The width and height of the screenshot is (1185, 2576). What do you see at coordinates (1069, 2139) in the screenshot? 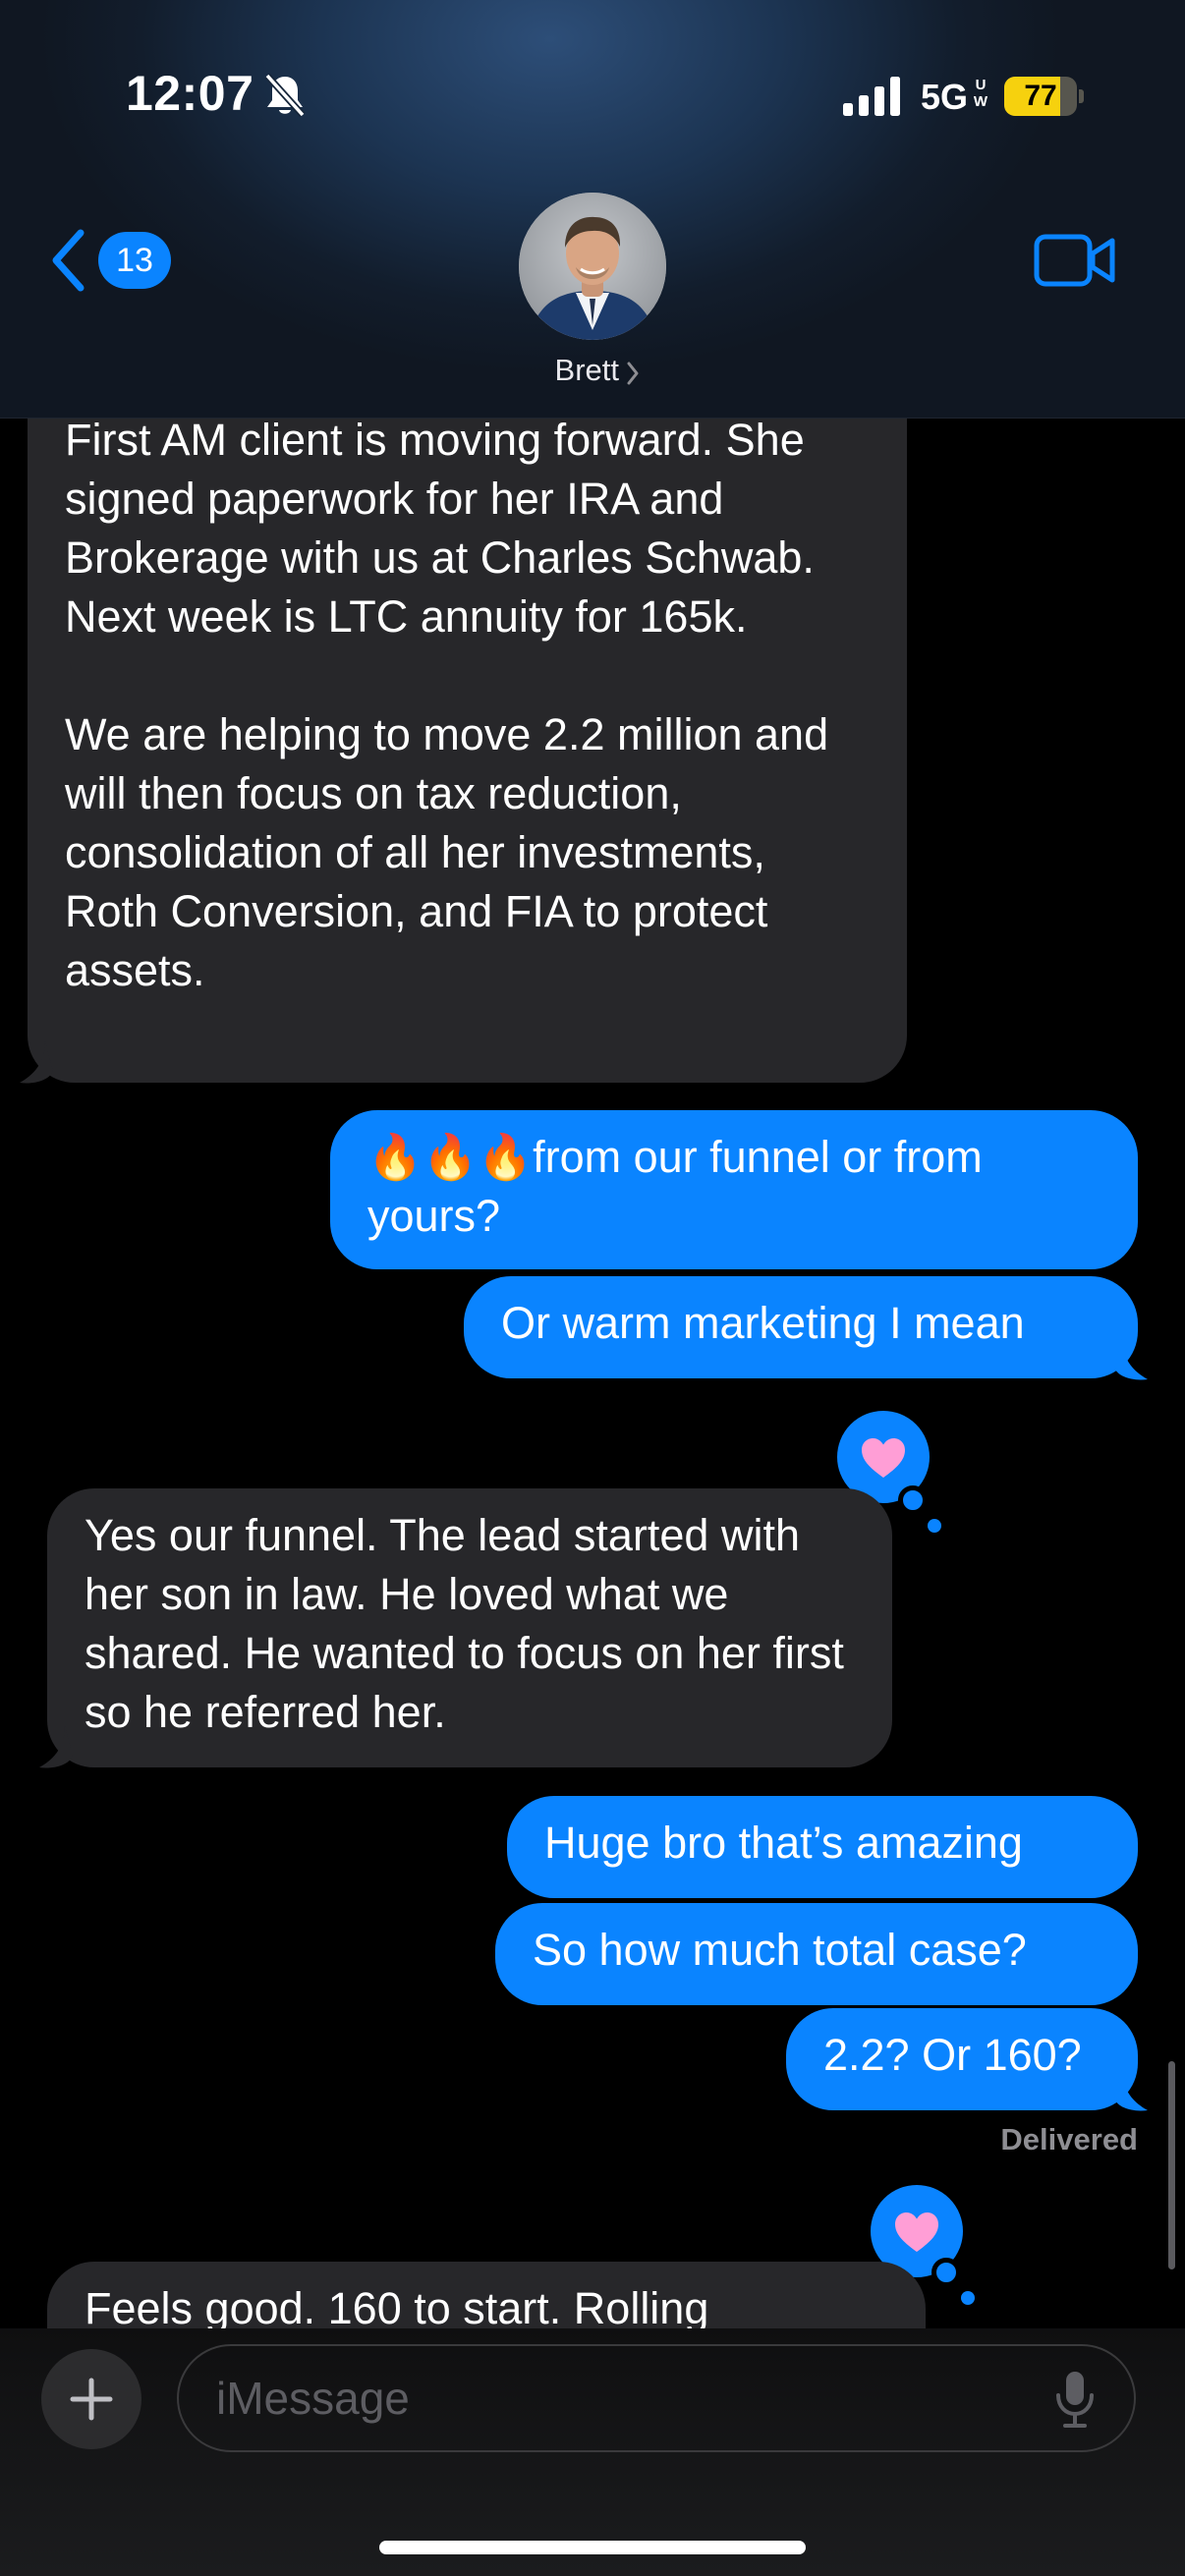
I see `delivered-status: Delivered` at bounding box center [1069, 2139].